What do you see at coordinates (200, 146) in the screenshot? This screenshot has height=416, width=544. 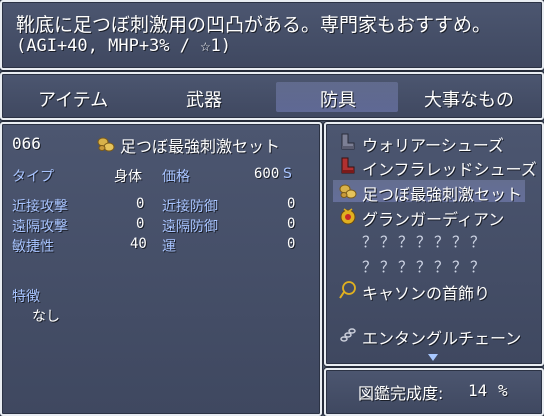 I see `item-name: 足つぼ最強刺激セット` at bounding box center [200, 146].